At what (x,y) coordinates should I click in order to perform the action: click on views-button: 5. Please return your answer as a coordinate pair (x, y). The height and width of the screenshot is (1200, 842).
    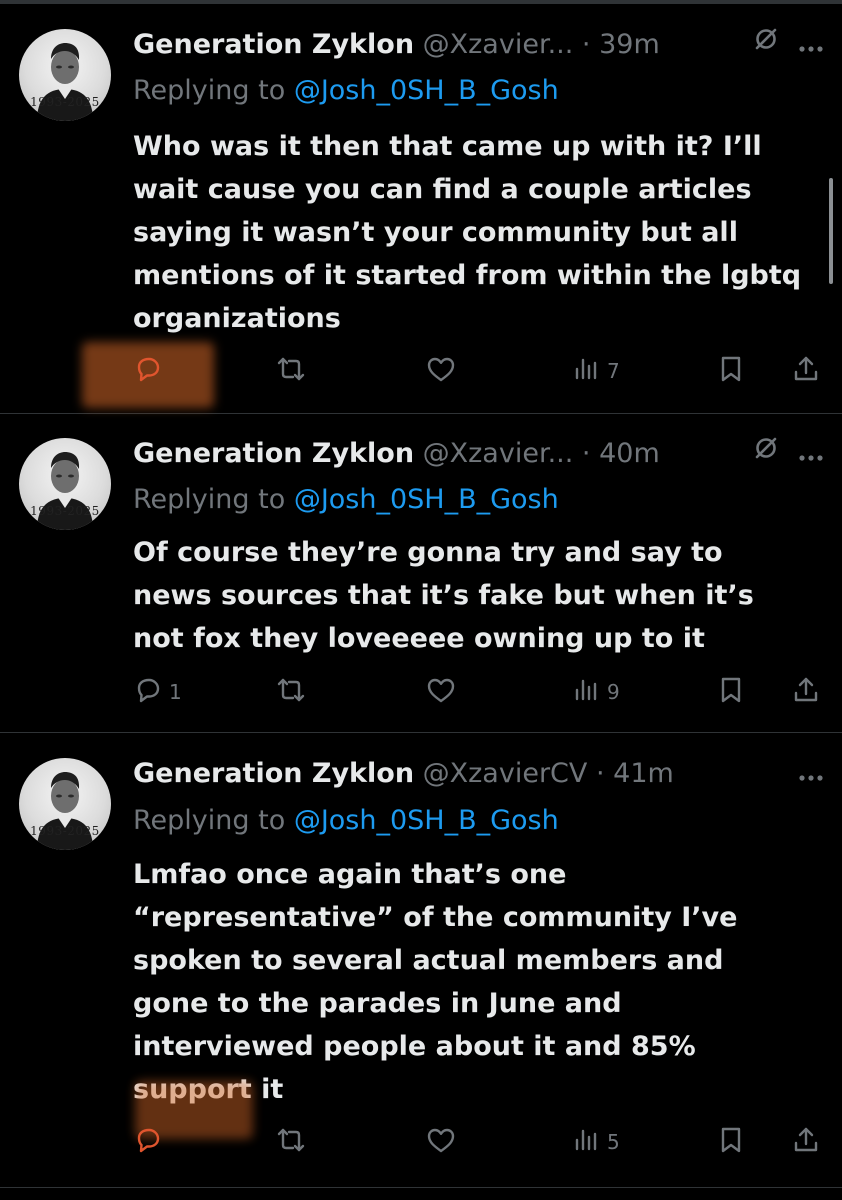
    Looking at the image, I should click on (596, 1142).